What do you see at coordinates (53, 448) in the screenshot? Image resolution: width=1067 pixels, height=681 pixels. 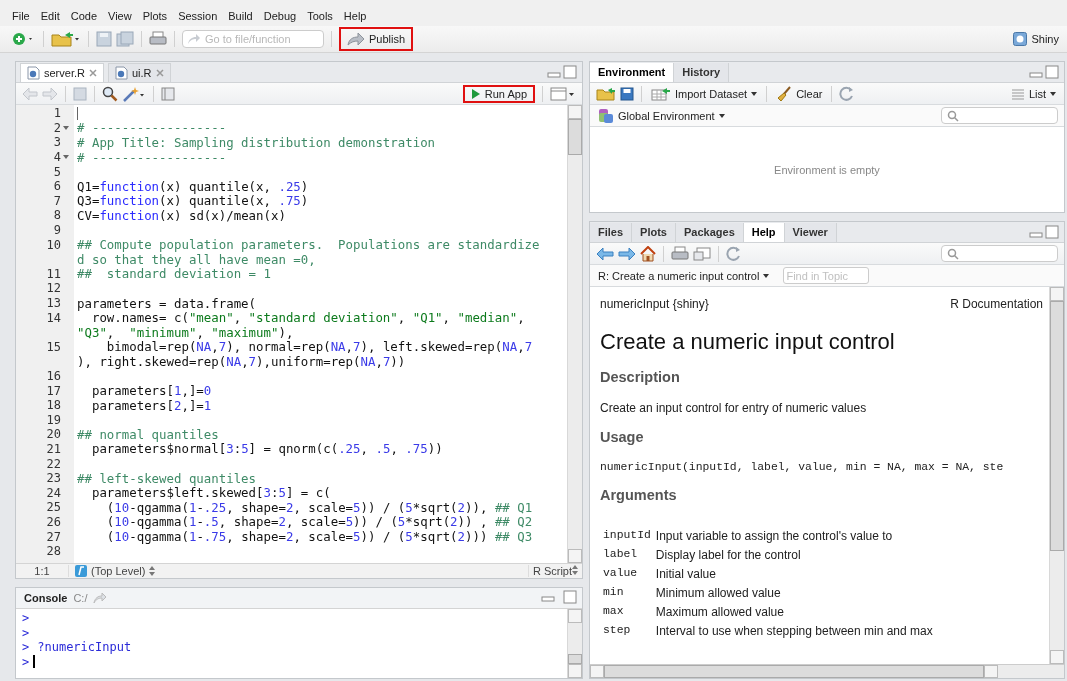 I see `line-number: 21` at bounding box center [53, 448].